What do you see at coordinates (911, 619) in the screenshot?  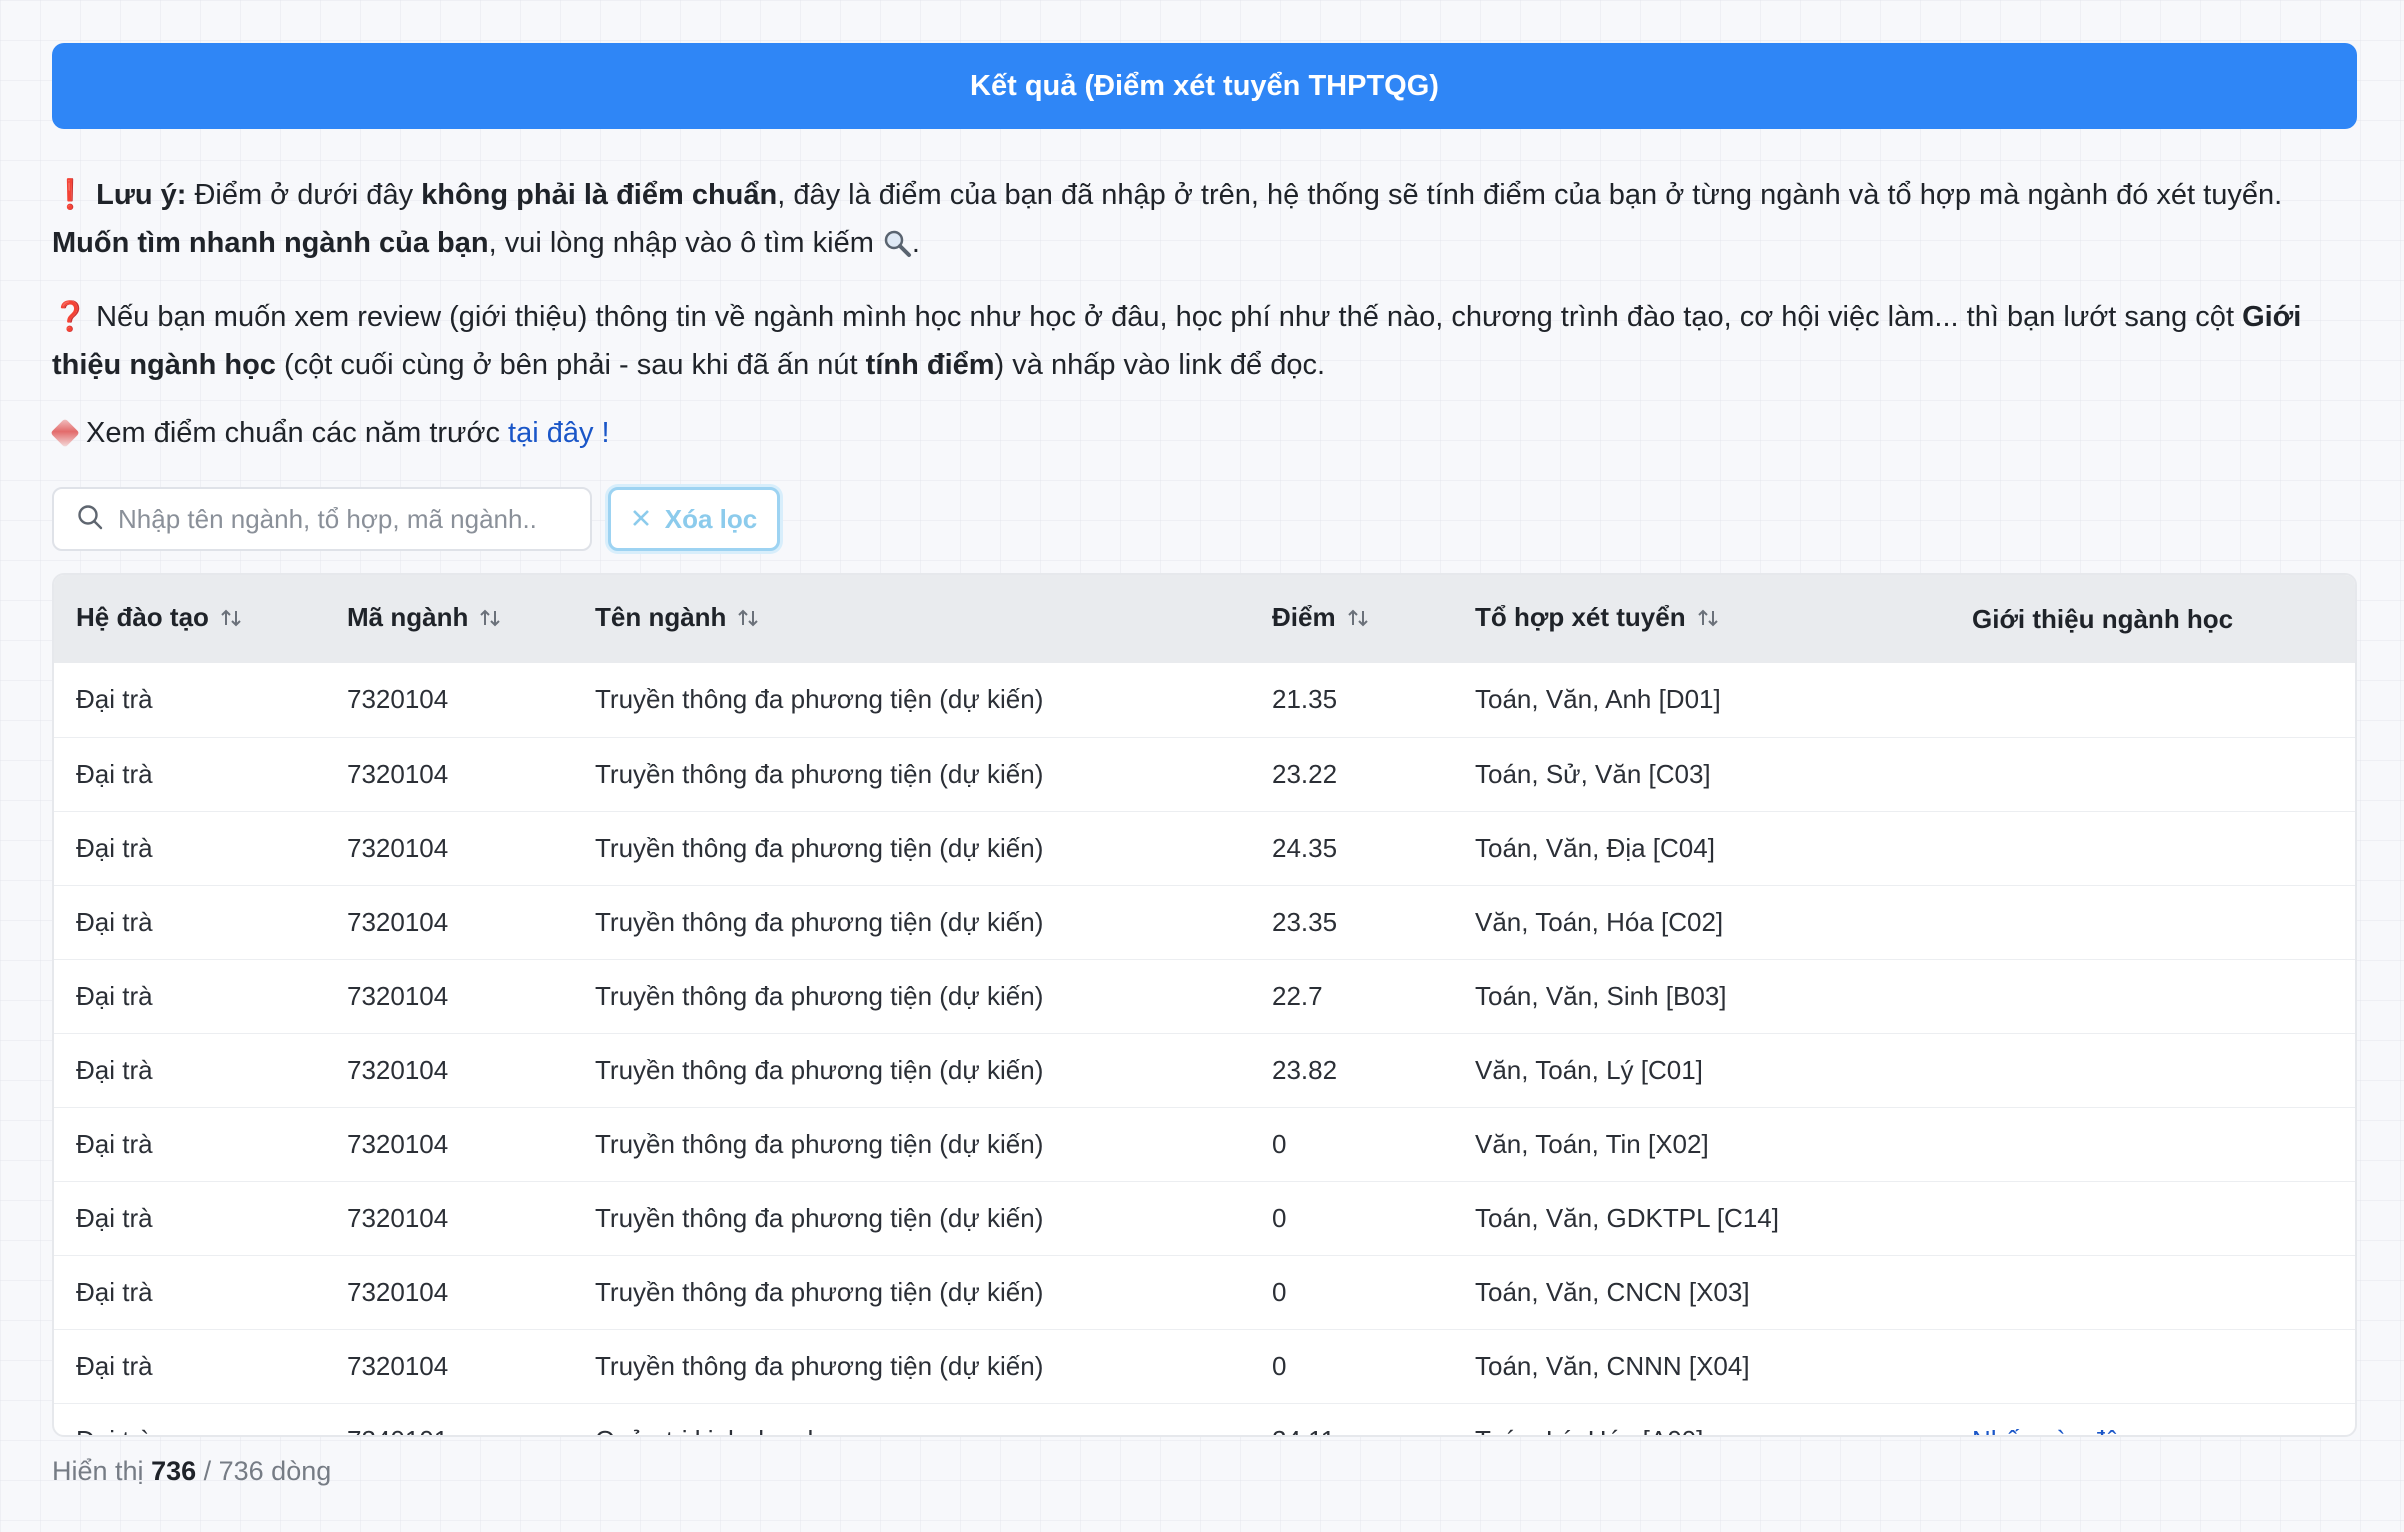 I see `col-ten-nganh: Tên ngành` at bounding box center [911, 619].